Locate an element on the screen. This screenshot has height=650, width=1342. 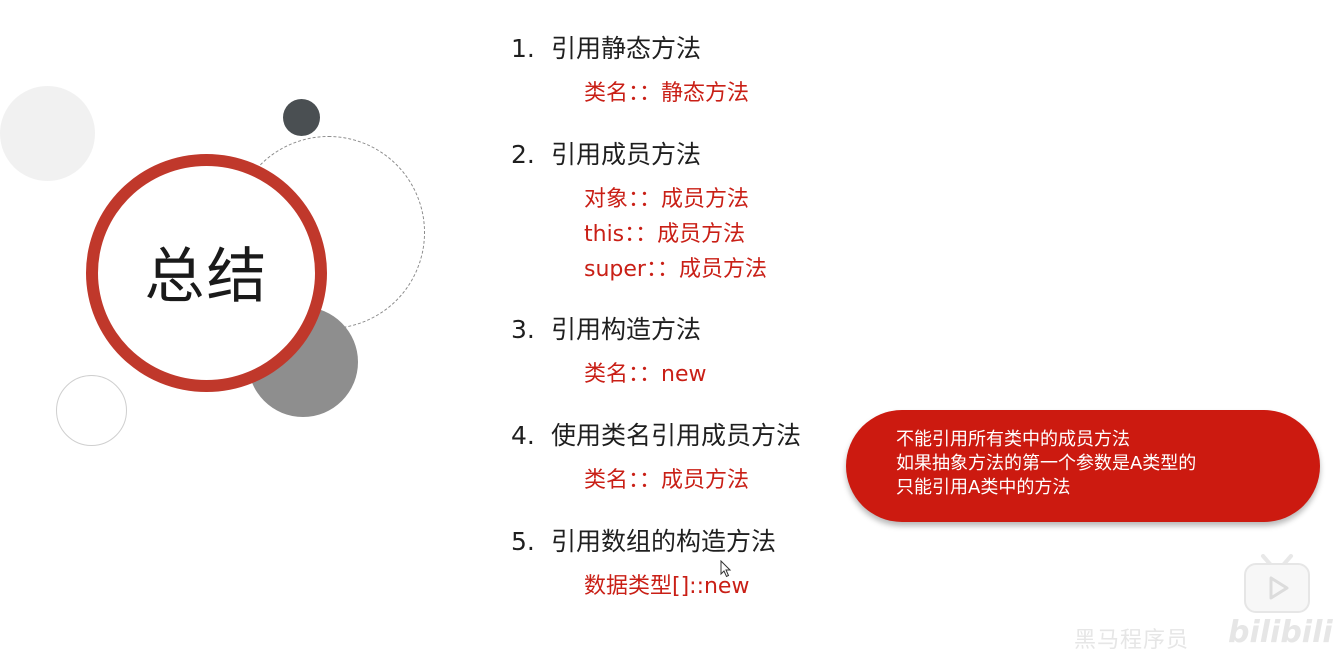
list-item-title: 使用类名引用成员方法 is located at coordinates (676, 435).